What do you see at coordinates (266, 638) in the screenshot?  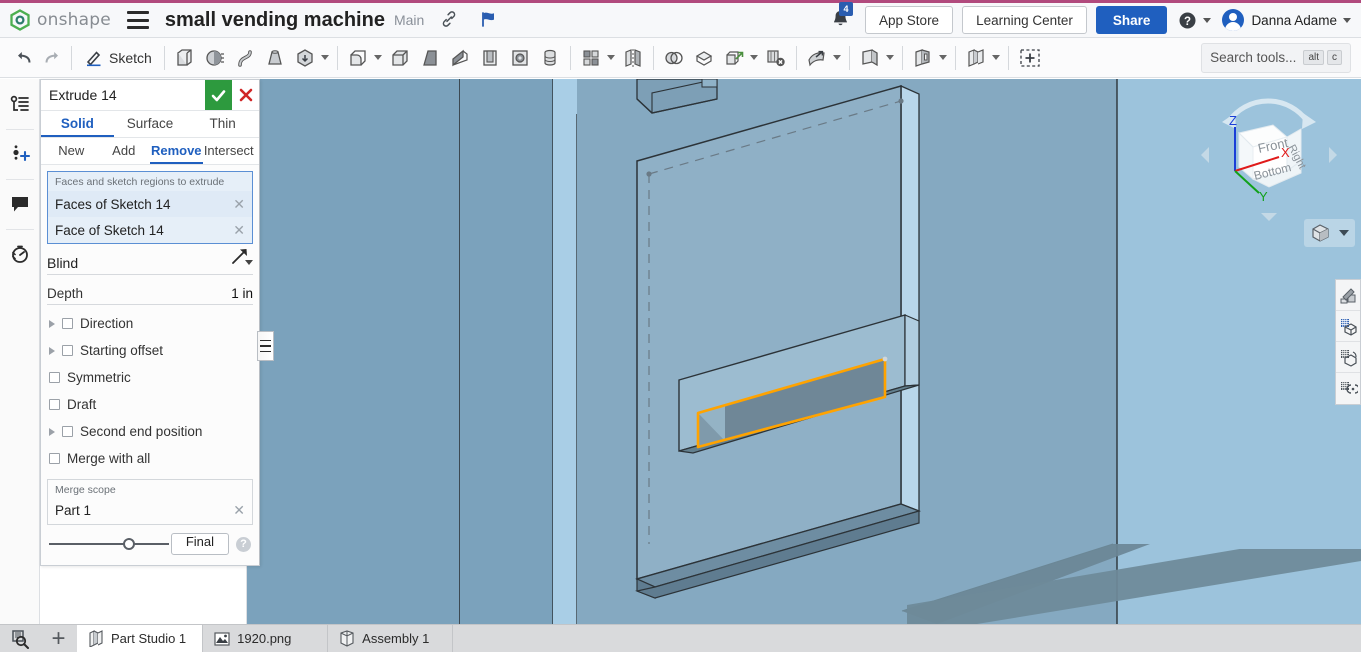 I see `tab-1920-png: 1920.png` at bounding box center [266, 638].